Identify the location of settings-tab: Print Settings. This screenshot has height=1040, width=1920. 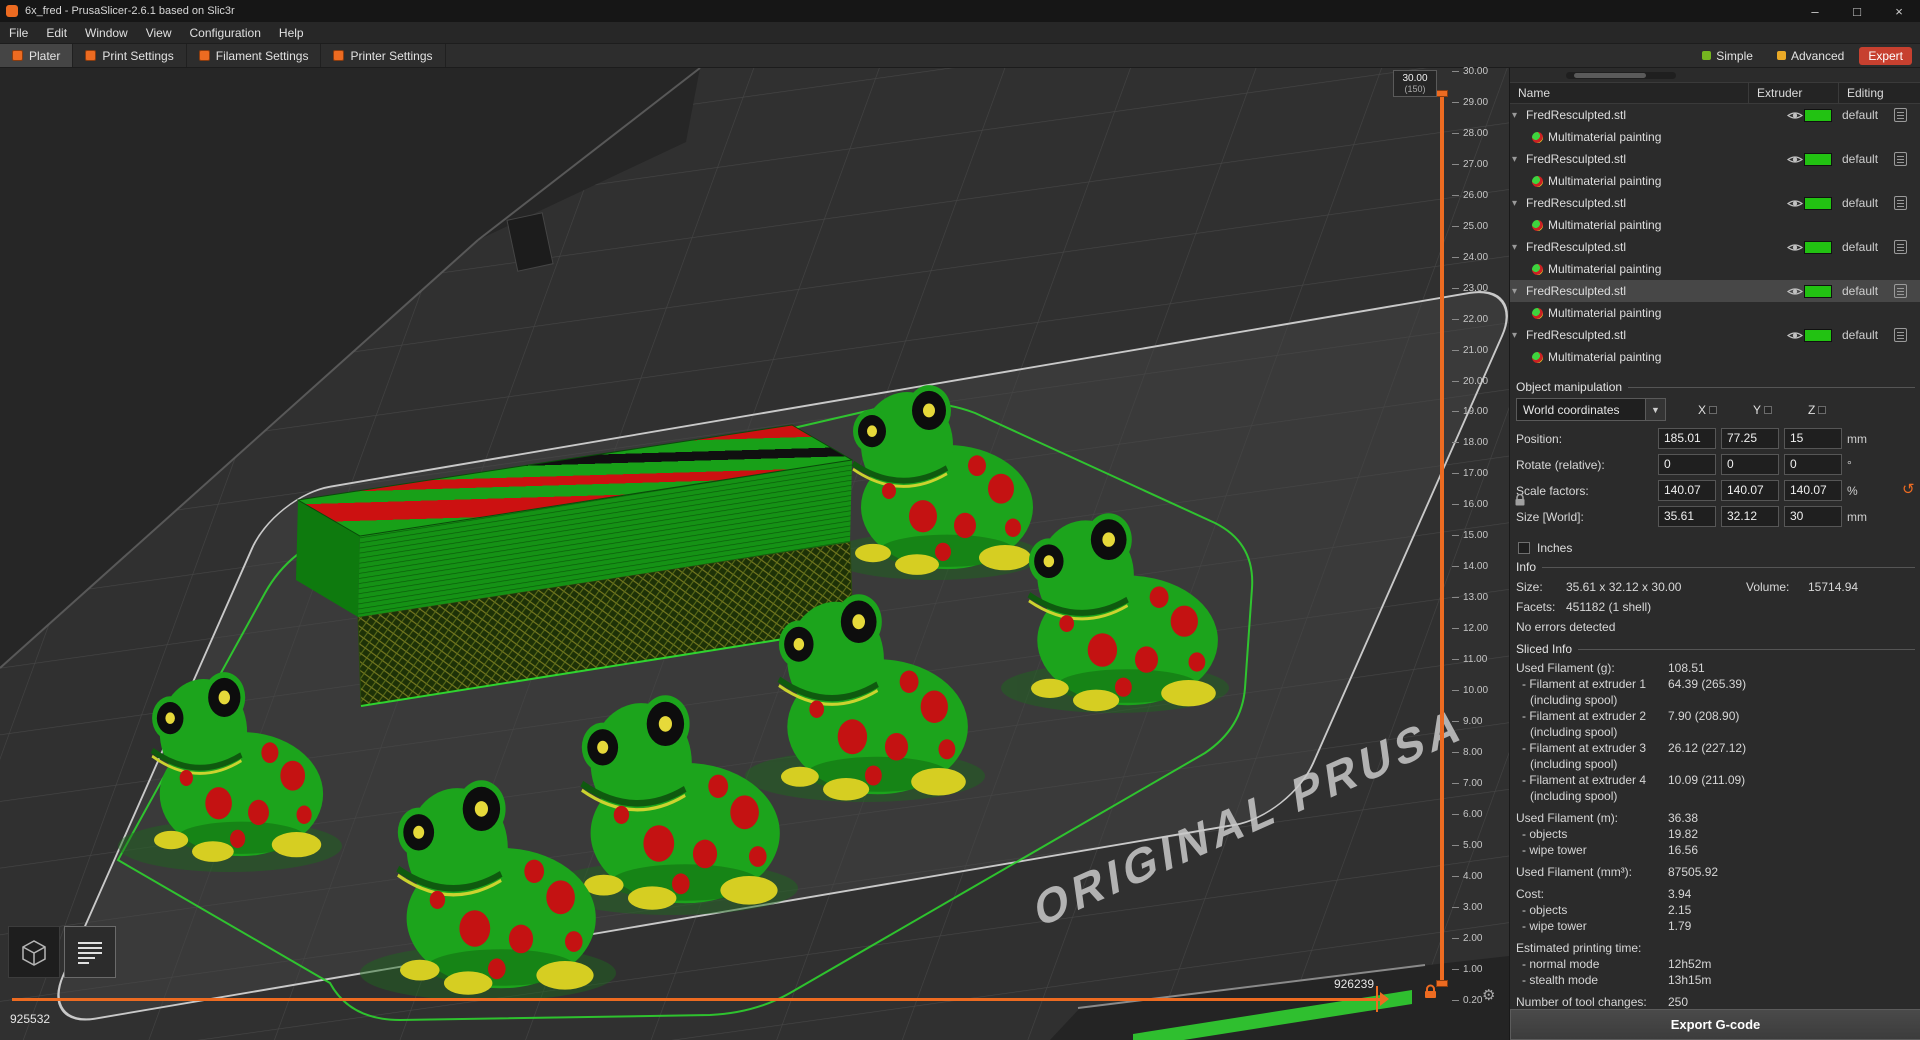
(130, 55).